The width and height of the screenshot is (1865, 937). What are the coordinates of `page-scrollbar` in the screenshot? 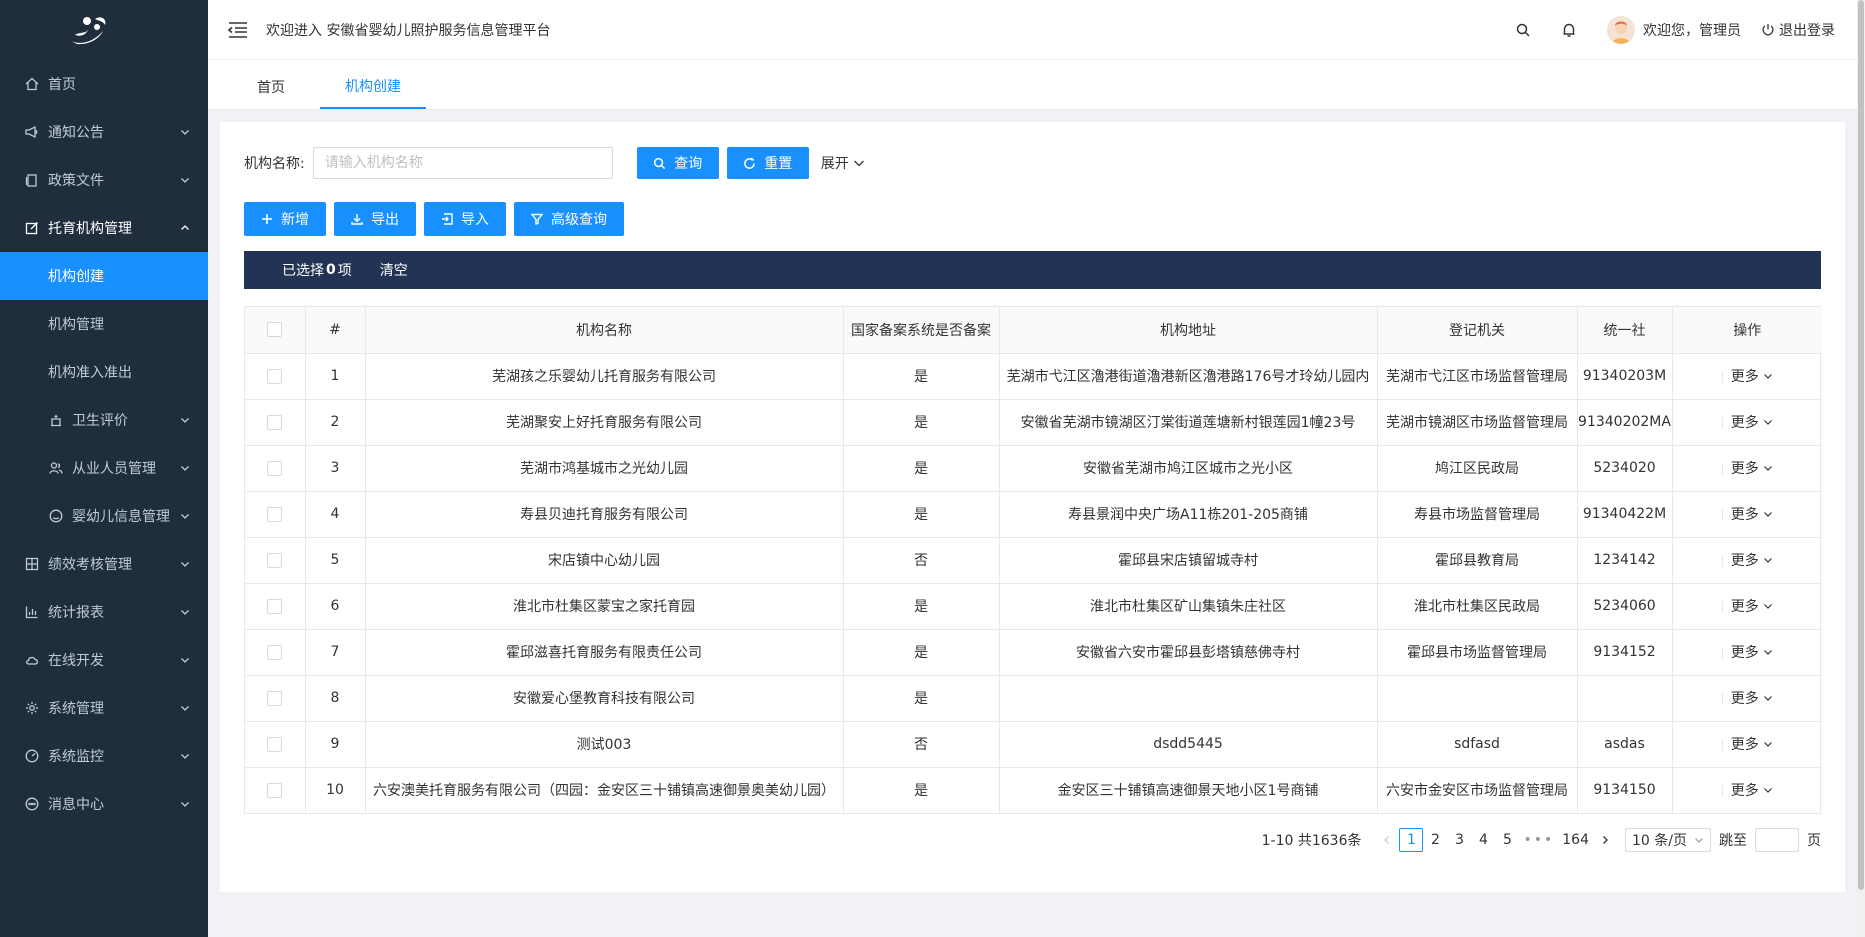 It's located at (1861, 468).